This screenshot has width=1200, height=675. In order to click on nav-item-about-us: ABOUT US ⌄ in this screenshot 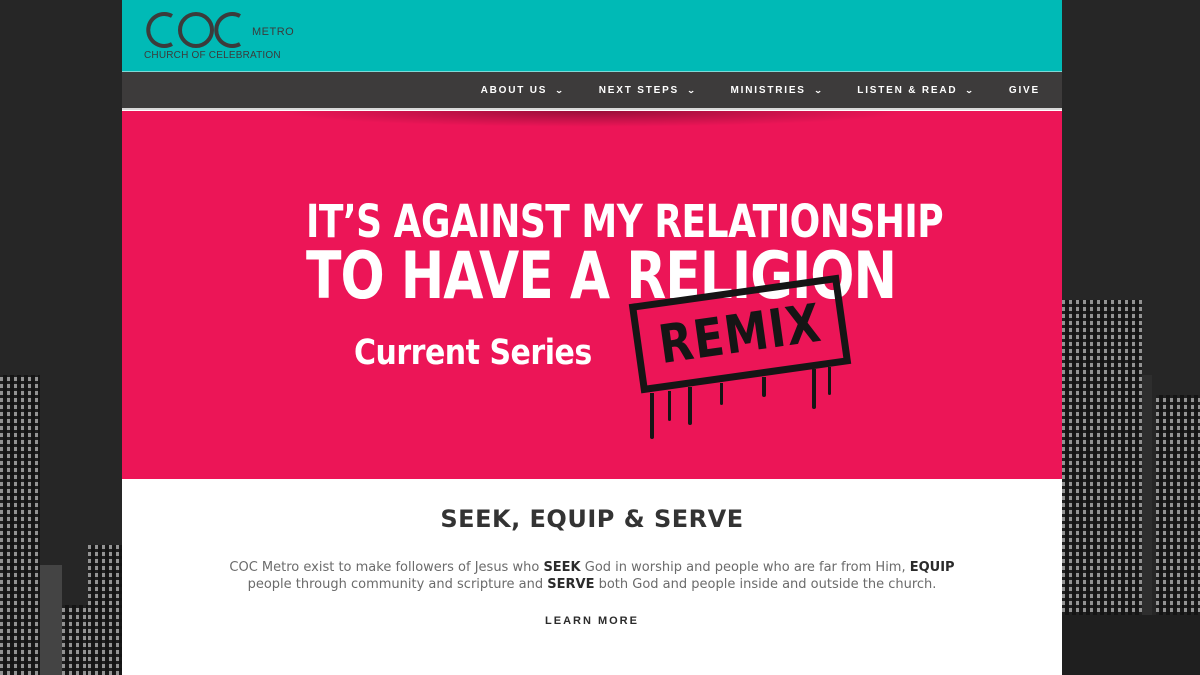, I will do `click(523, 90)`.